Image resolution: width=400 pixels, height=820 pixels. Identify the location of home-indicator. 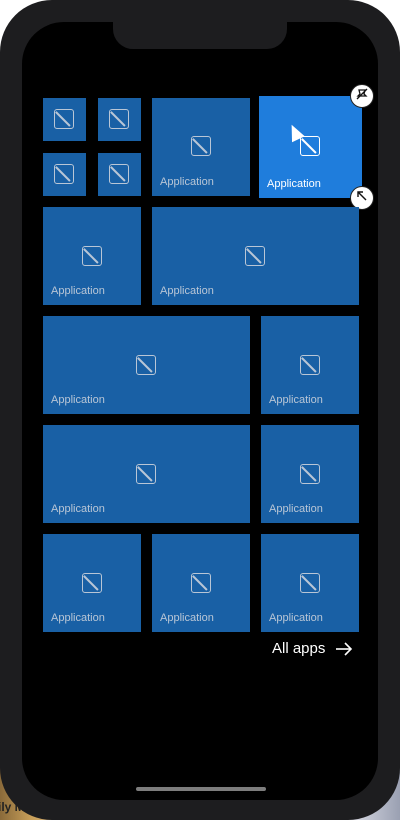
(201, 789).